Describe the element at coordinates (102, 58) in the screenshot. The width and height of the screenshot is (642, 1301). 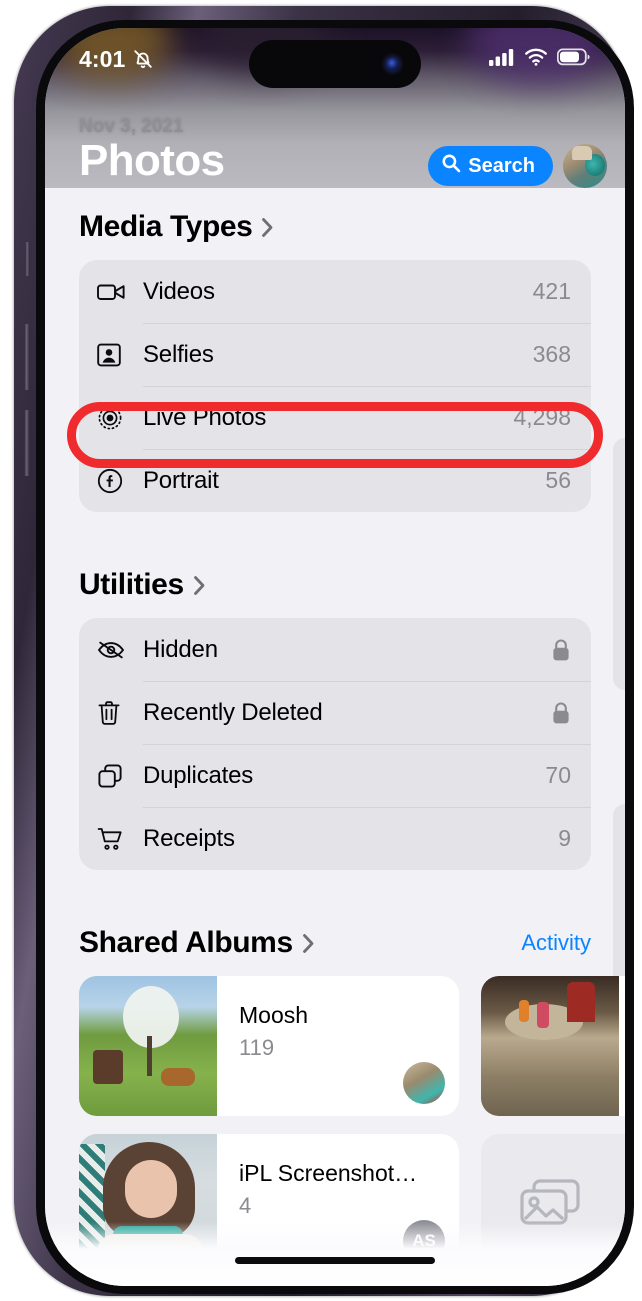
I see `status-time: 4:01` at that location.